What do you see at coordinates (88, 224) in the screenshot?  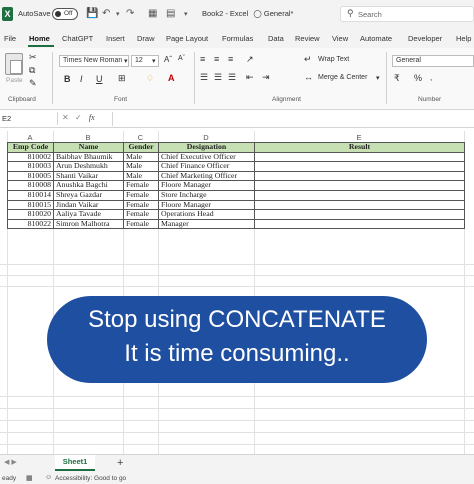 I see `cell-name: Simron Malhotra` at bounding box center [88, 224].